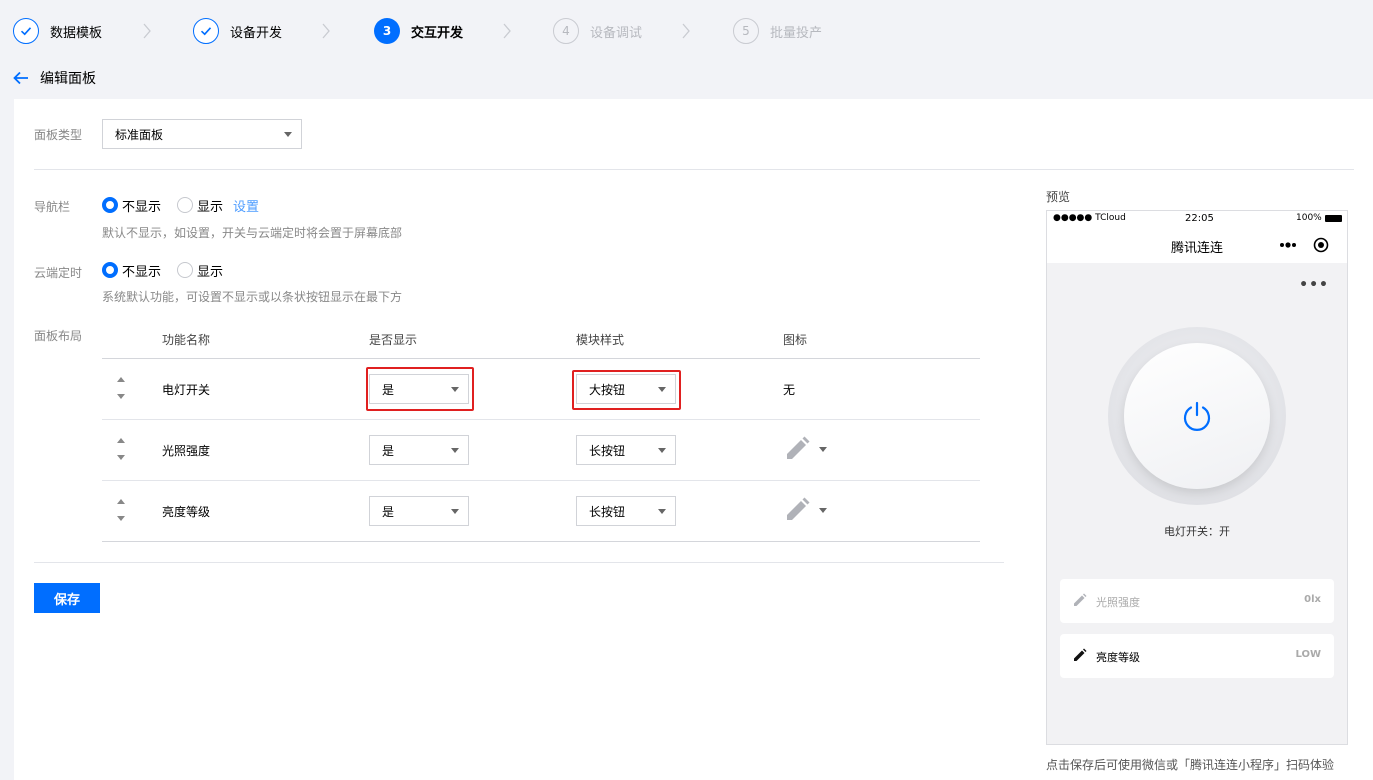 The width and height of the screenshot is (1373, 780). Describe the element at coordinates (1197, 656) in the screenshot. I see `preview-card-brightness-level: 亮度等级 LOW` at that location.